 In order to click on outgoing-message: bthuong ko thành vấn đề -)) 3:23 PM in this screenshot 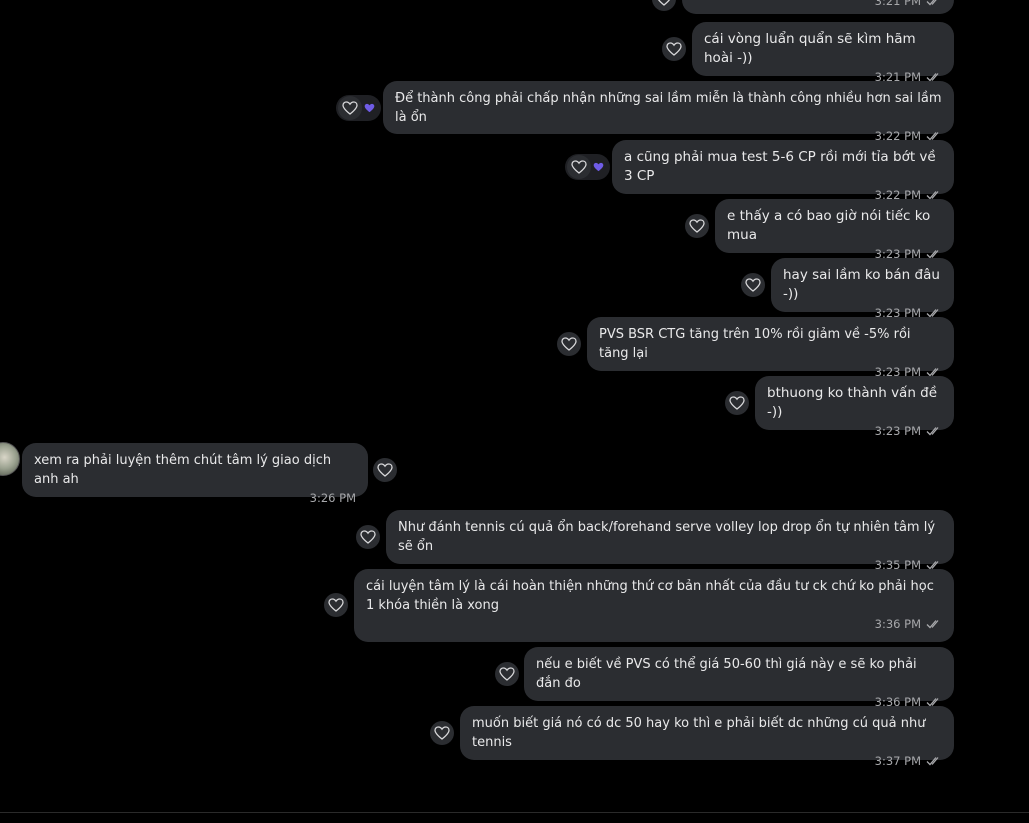, I will do `click(854, 407)`.